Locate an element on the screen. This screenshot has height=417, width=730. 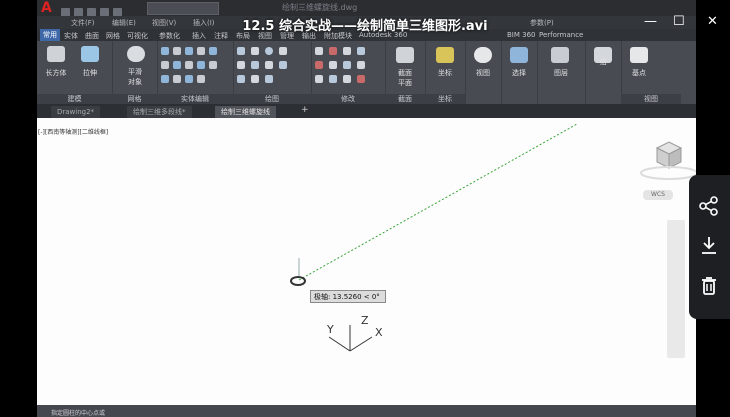
panel-modify: 修改 is located at coordinates (348, 72).